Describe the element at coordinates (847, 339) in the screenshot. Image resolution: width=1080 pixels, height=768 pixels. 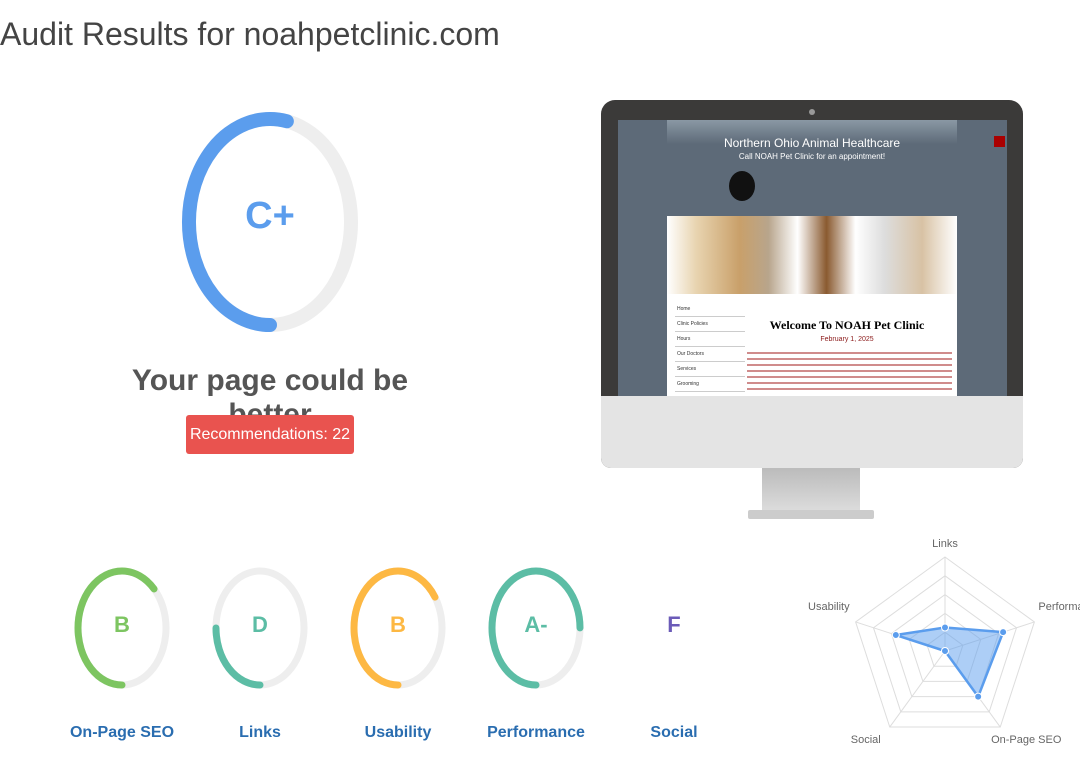
I see `post-date: February 1, 2025` at that location.